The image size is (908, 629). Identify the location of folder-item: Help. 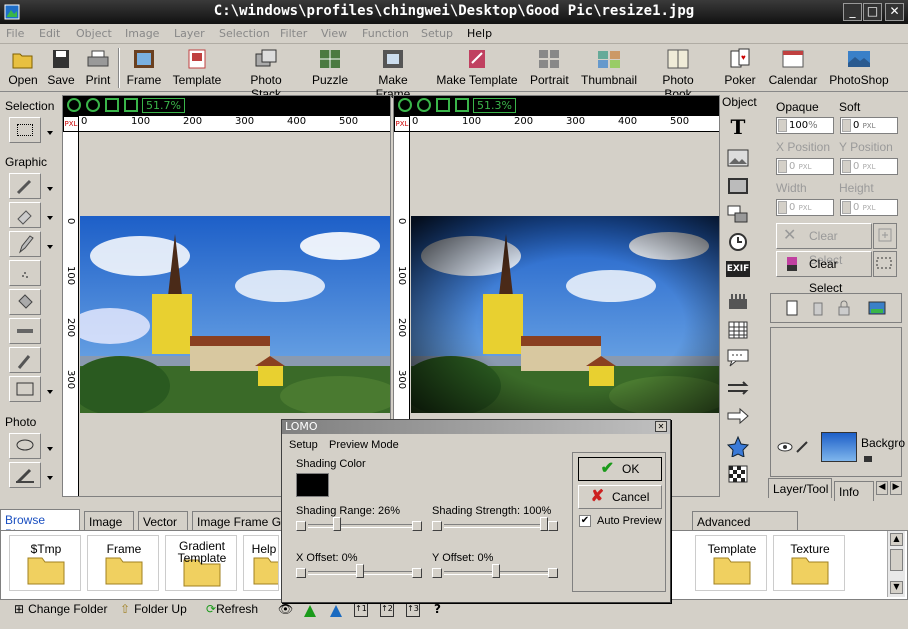
(261, 563).